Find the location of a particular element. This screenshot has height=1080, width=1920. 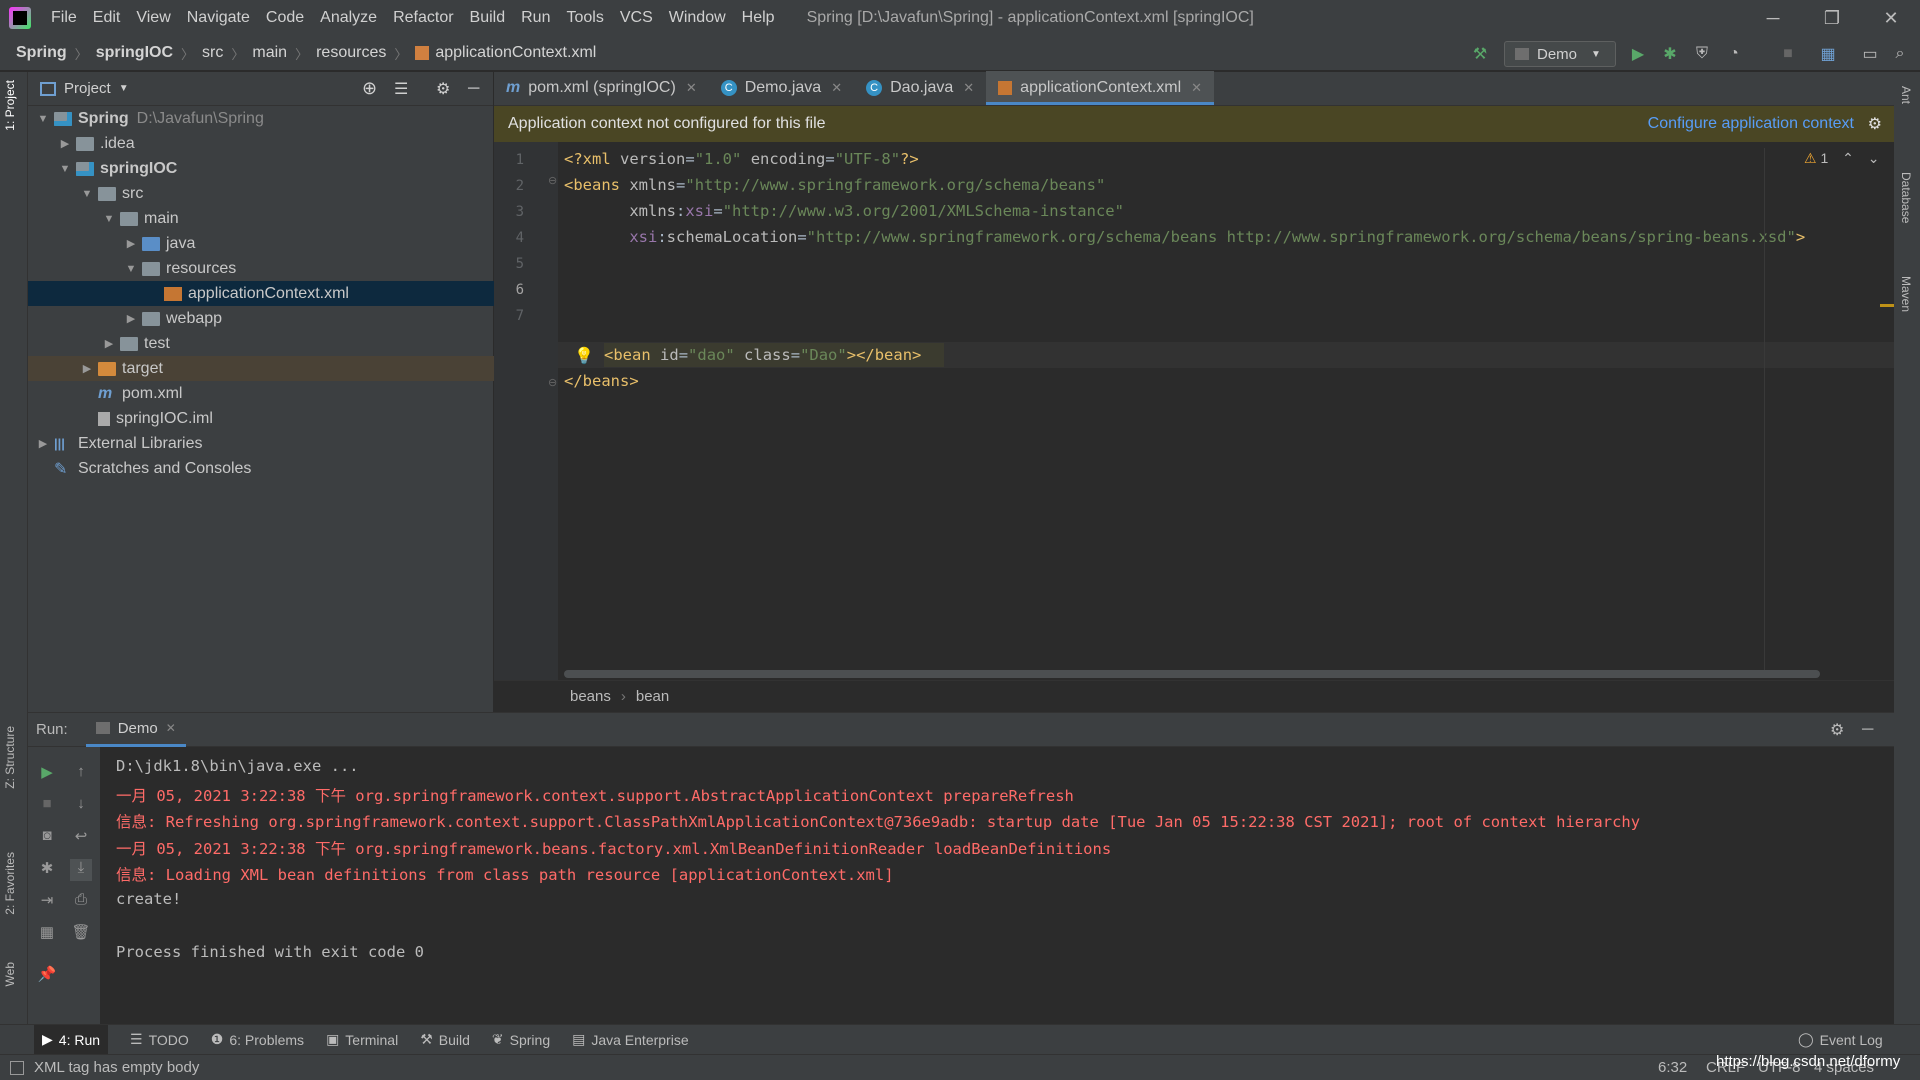

menu-run: Run is located at coordinates (535, 18).